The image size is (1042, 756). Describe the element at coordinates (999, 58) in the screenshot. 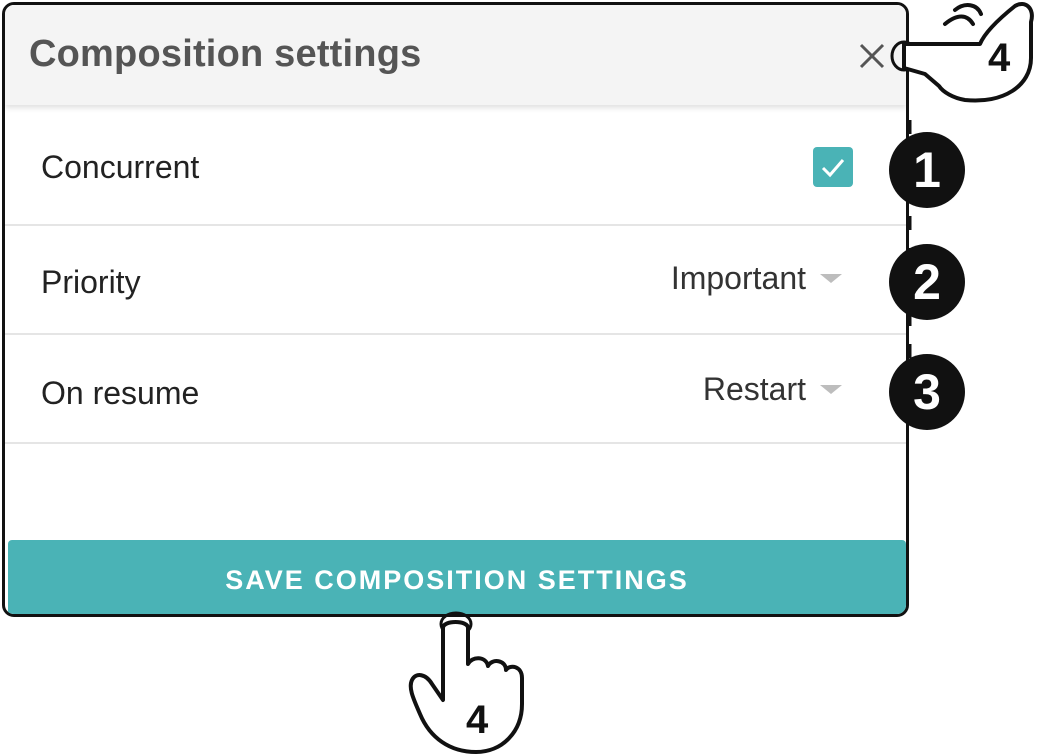

I see `hand-step-number-top: 4` at that location.